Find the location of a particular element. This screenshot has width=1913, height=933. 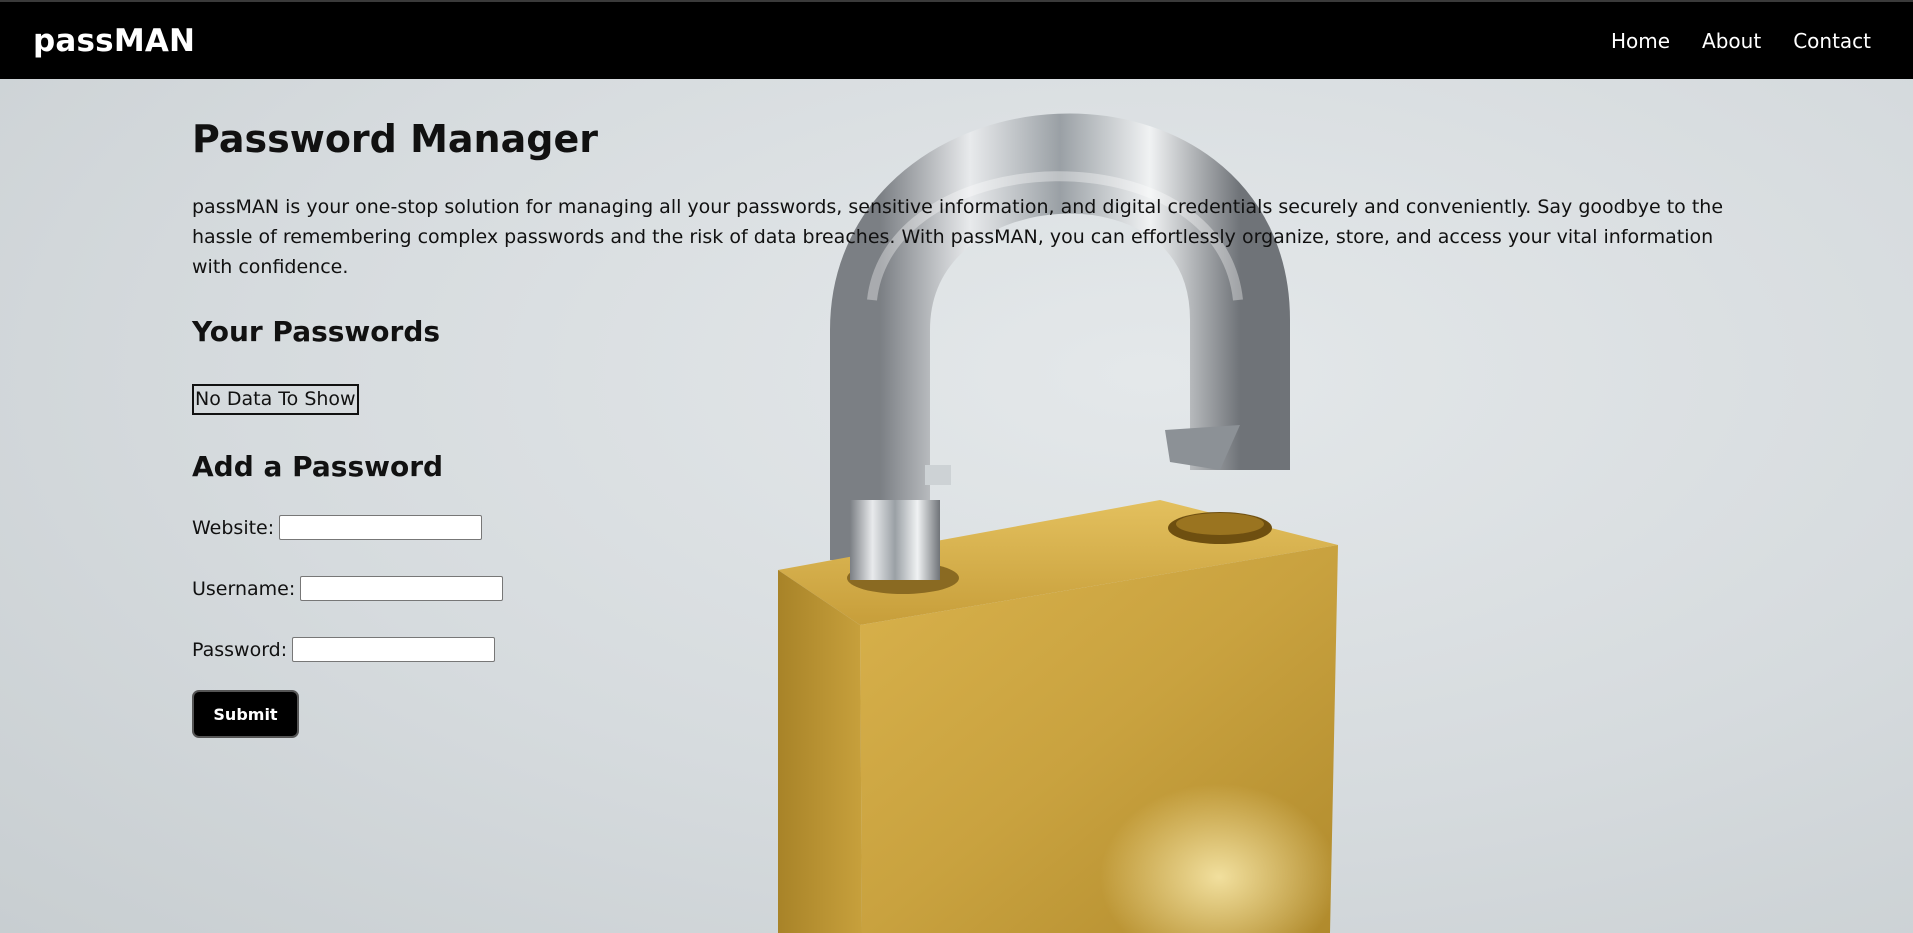

brand-logo: passMAN is located at coordinates (114, 41).